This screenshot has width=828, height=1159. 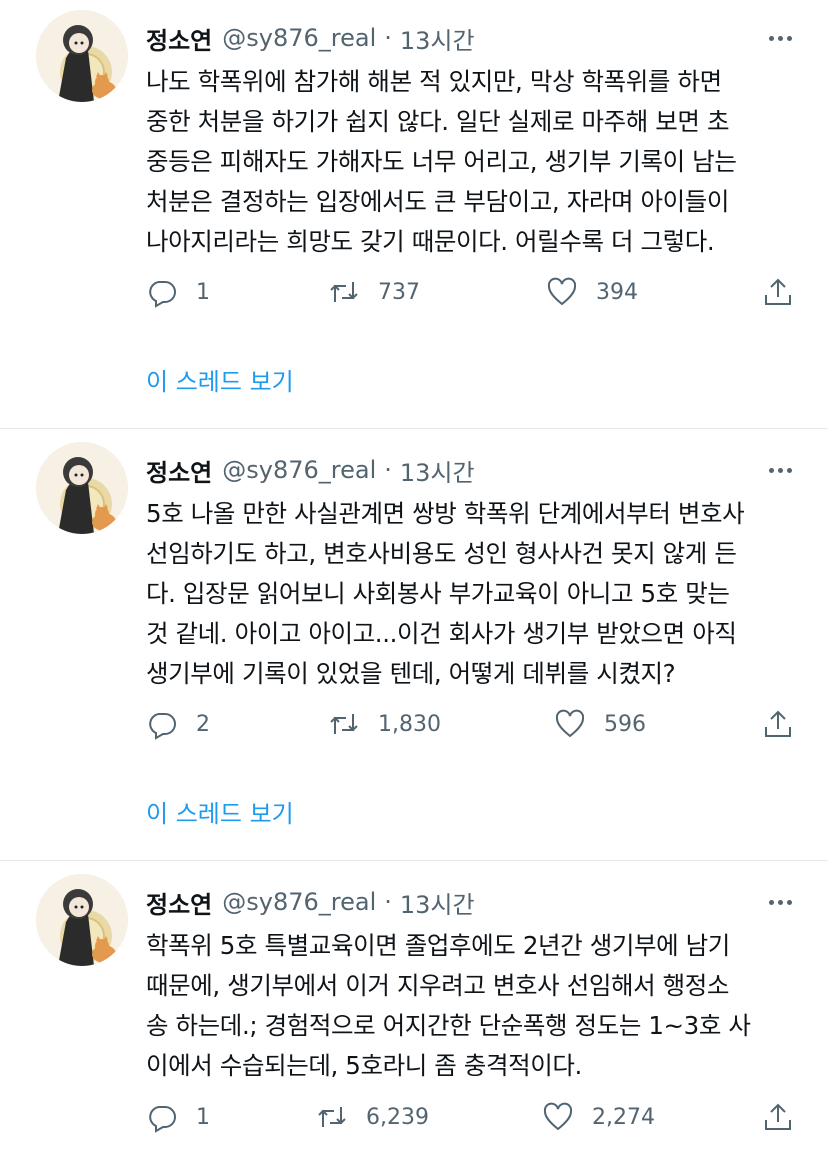 I want to click on retweet-button: 1,830, so click(x=384, y=724).